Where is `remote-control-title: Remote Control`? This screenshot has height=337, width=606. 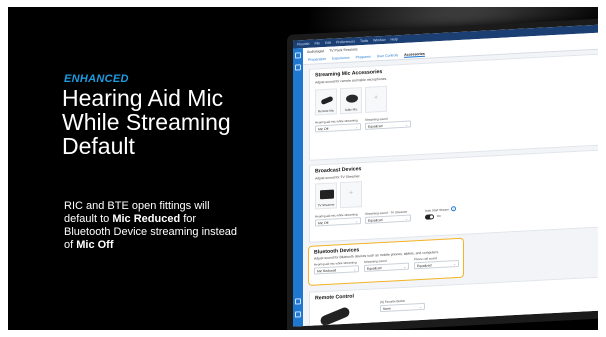
remote-control-title: Remote Control is located at coordinates (334, 297).